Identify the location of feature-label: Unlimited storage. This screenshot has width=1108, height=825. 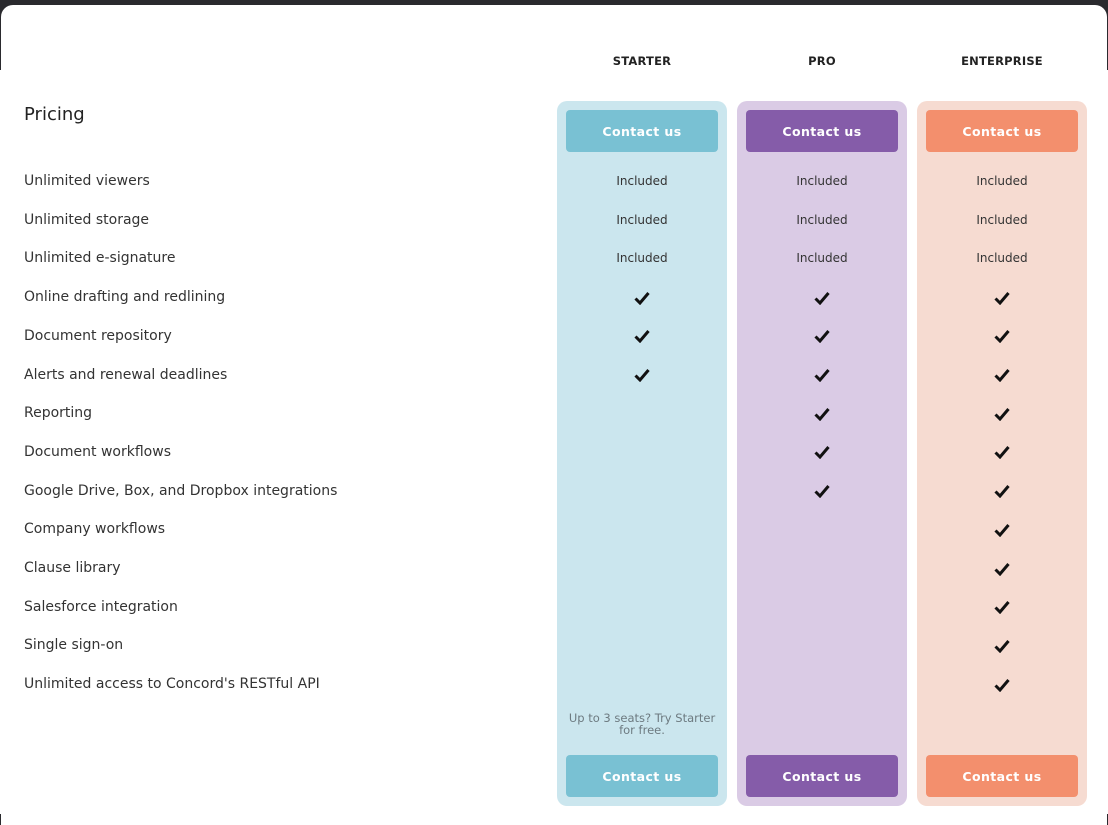
(87, 219).